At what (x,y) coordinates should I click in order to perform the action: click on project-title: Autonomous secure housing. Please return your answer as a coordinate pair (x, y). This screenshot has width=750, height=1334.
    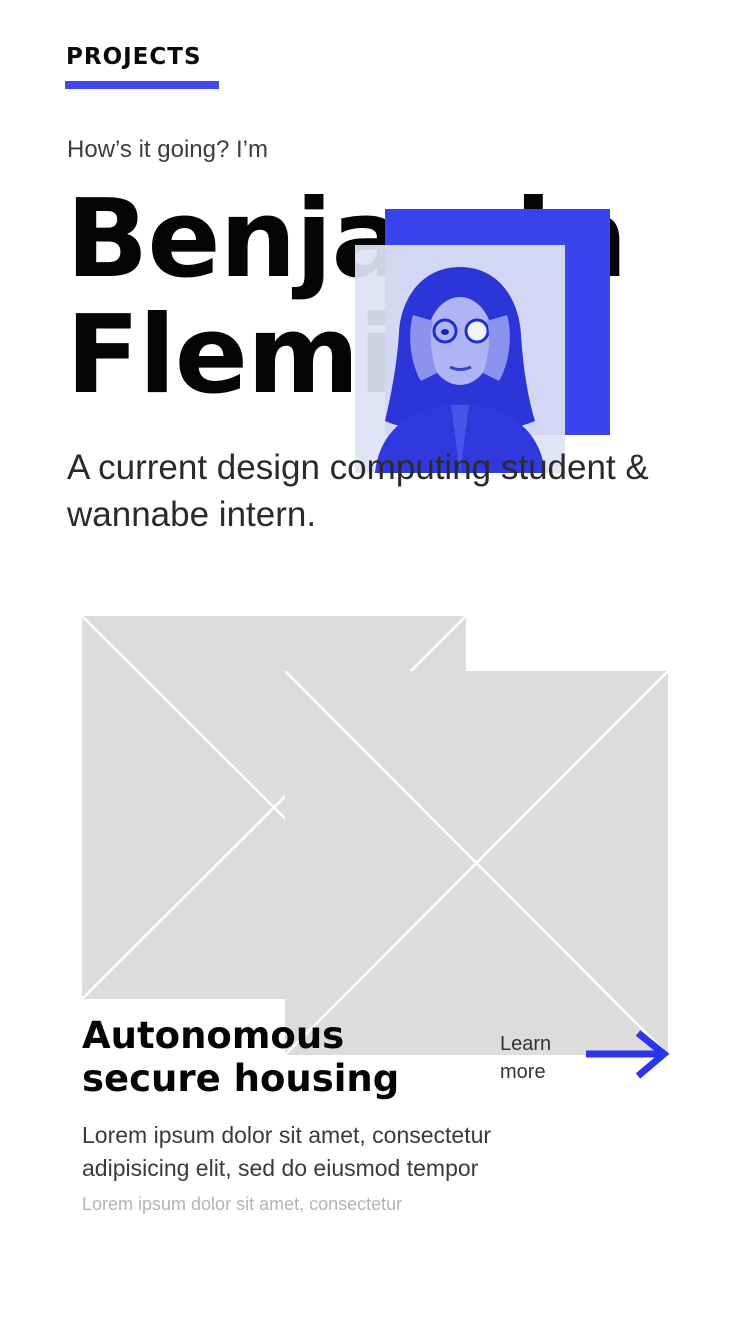
    Looking at the image, I should click on (241, 1057).